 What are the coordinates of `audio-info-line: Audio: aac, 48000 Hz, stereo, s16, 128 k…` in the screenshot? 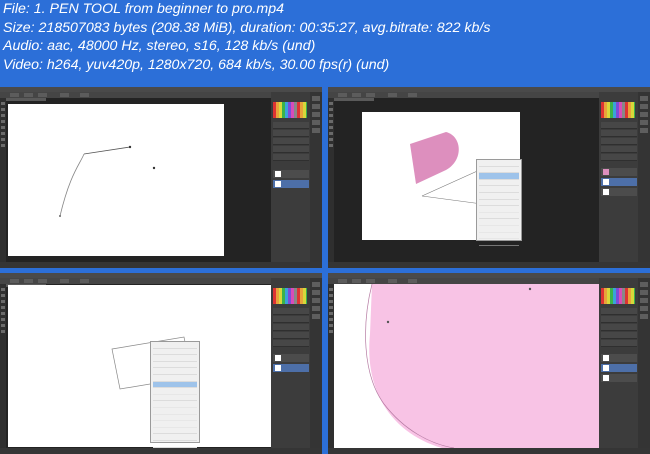 It's located at (159, 46).